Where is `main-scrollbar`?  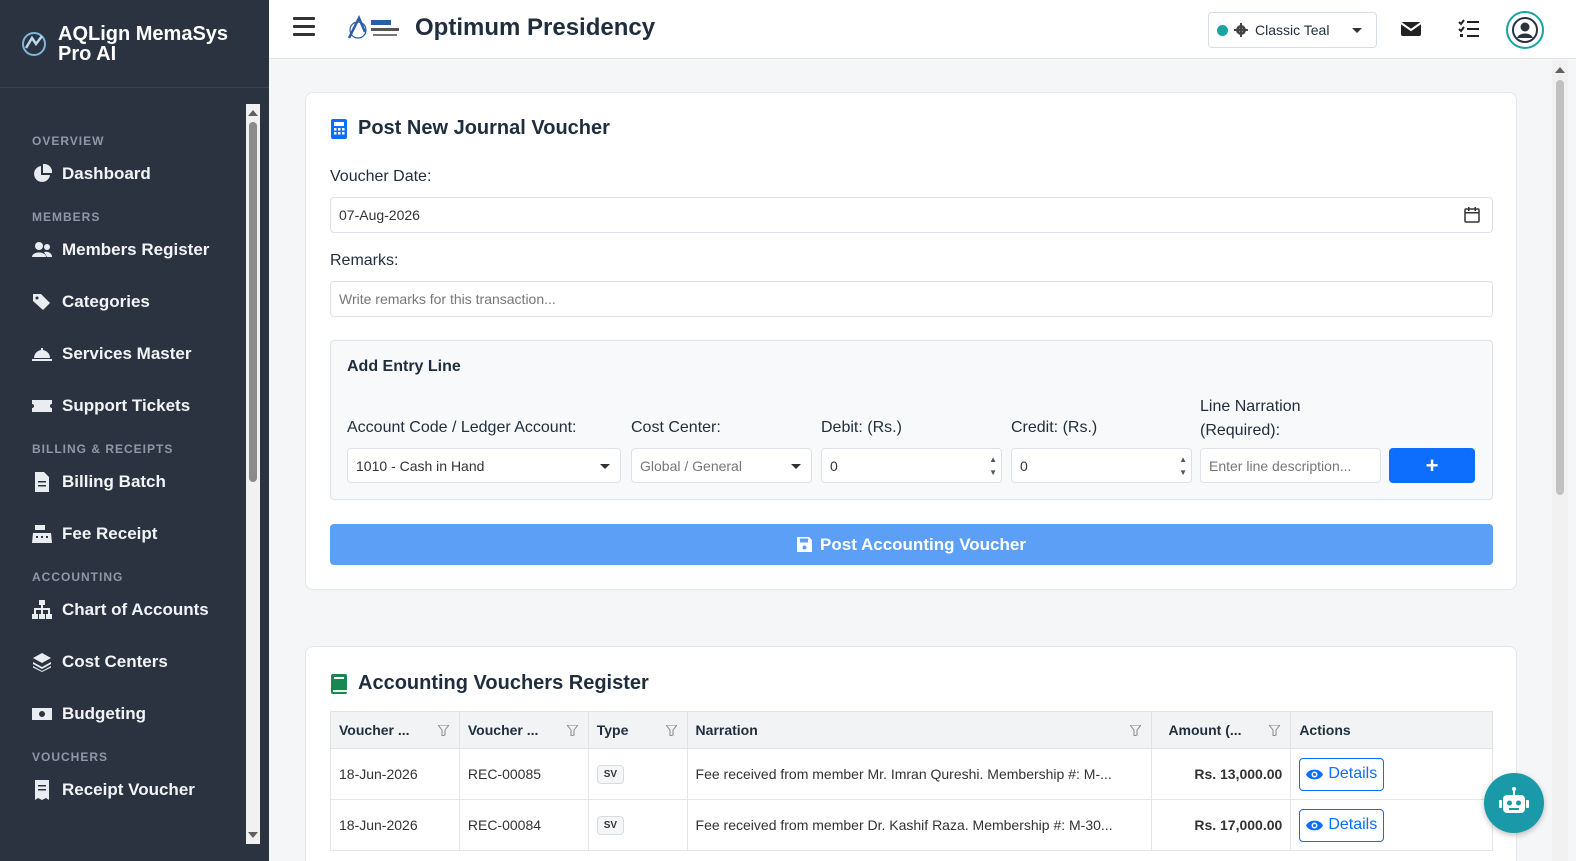
main-scrollbar is located at coordinates (1560, 460).